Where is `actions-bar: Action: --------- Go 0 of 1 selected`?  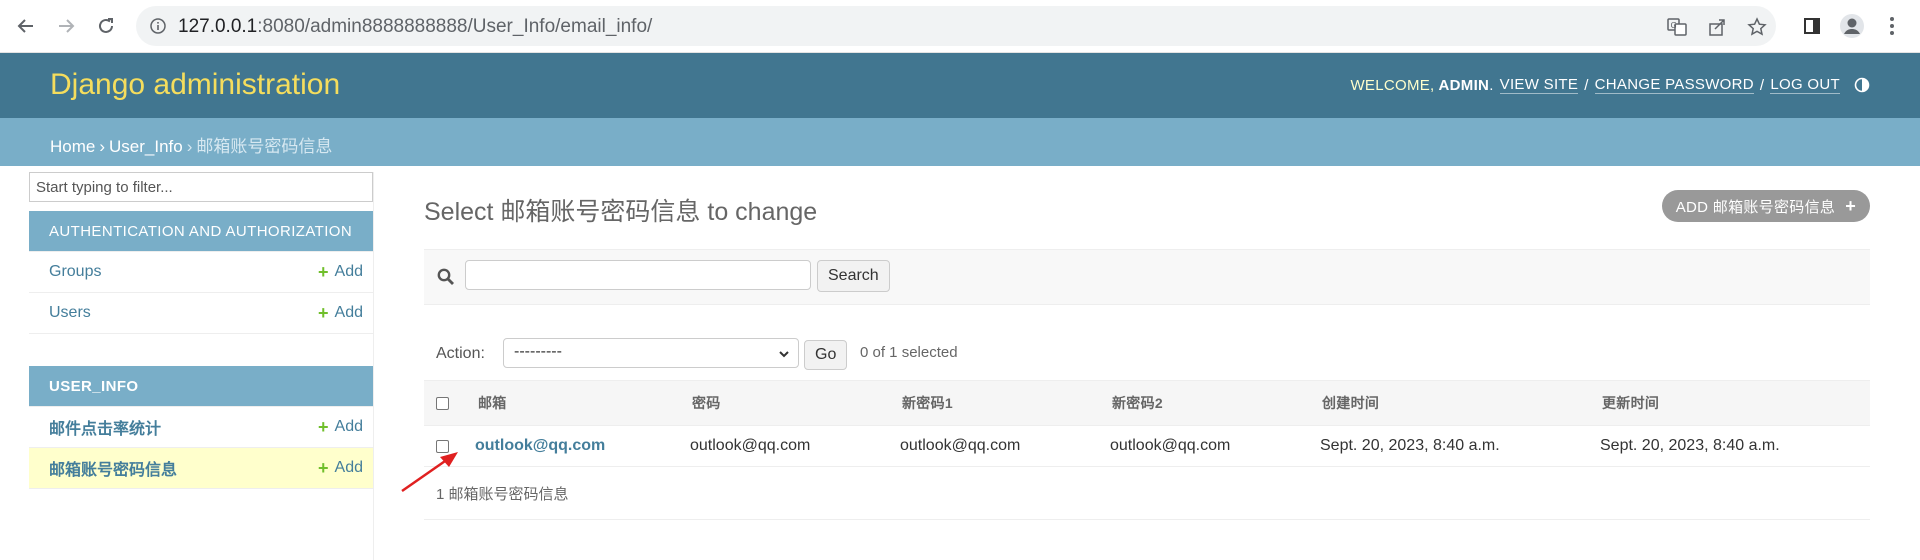 actions-bar: Action: --------- Go 0 of 1 selected is located at coordinates (724, 353).